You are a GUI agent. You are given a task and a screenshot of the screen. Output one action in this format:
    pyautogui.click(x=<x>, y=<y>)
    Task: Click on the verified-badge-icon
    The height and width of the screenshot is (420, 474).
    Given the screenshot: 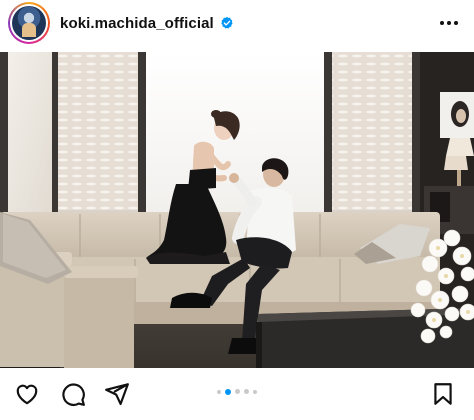 What is the action you would take?
    pyautogui.click(x=227, y=22)
    